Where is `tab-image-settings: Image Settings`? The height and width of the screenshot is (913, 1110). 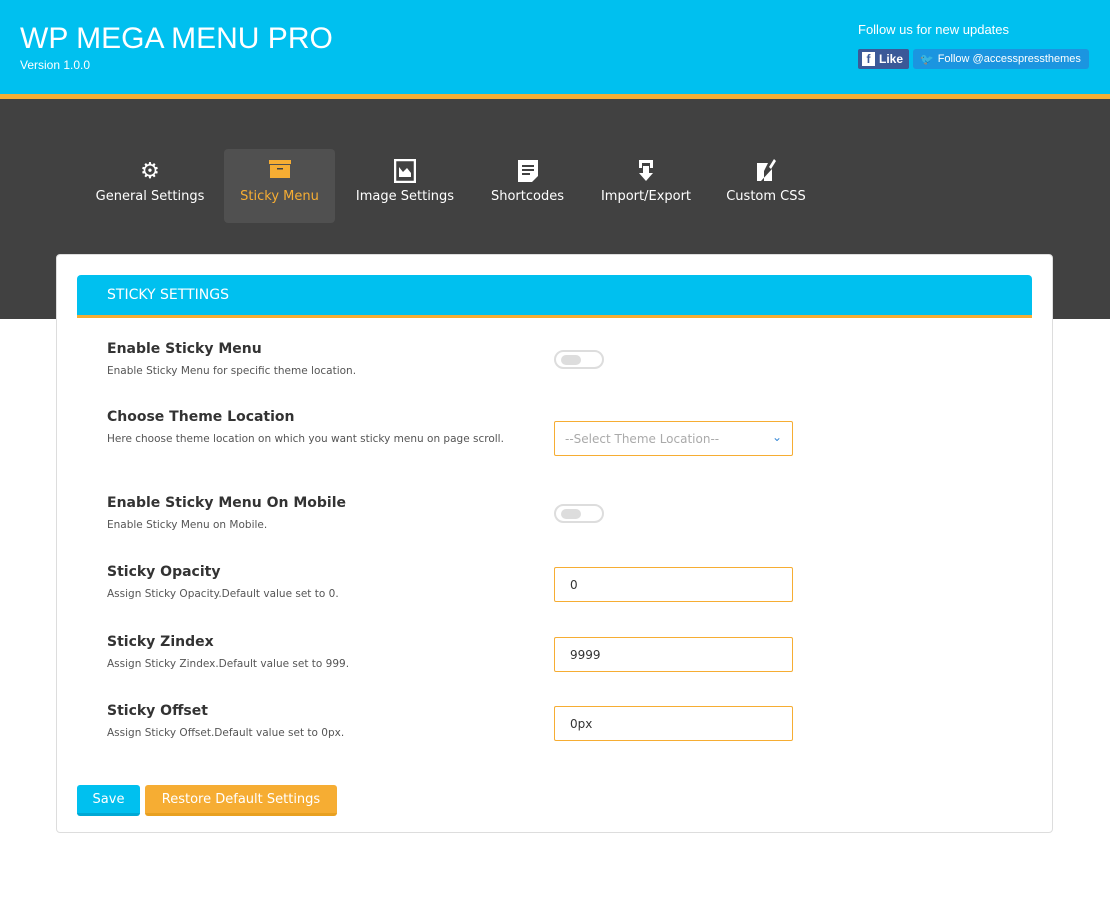
tab-image-settings: Image Settings is located at coordinates (405, 186).